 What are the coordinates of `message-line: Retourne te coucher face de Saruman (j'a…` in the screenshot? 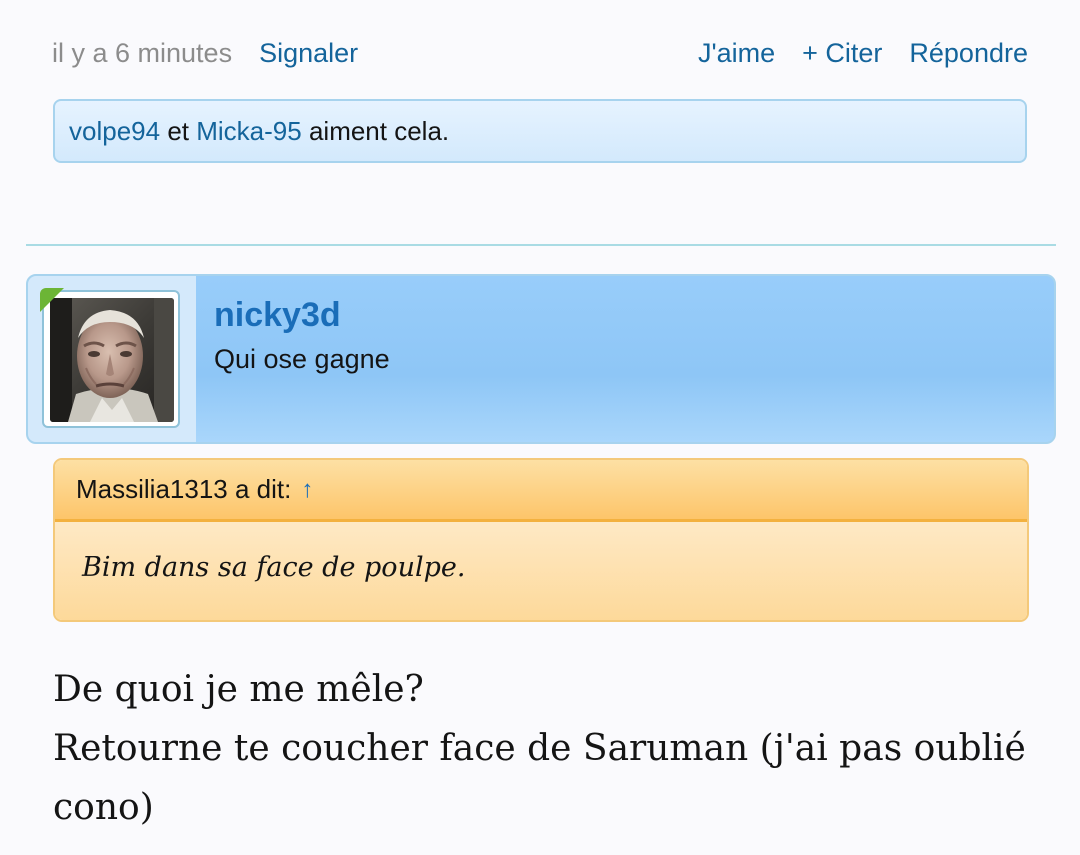 It's located at (539, 778).